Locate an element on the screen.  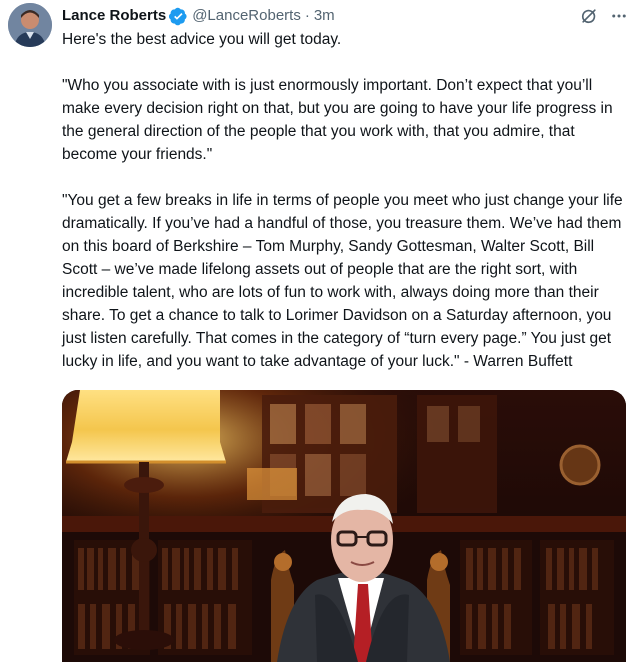
avatar-portrait-image is located at coordinates (30, 25).